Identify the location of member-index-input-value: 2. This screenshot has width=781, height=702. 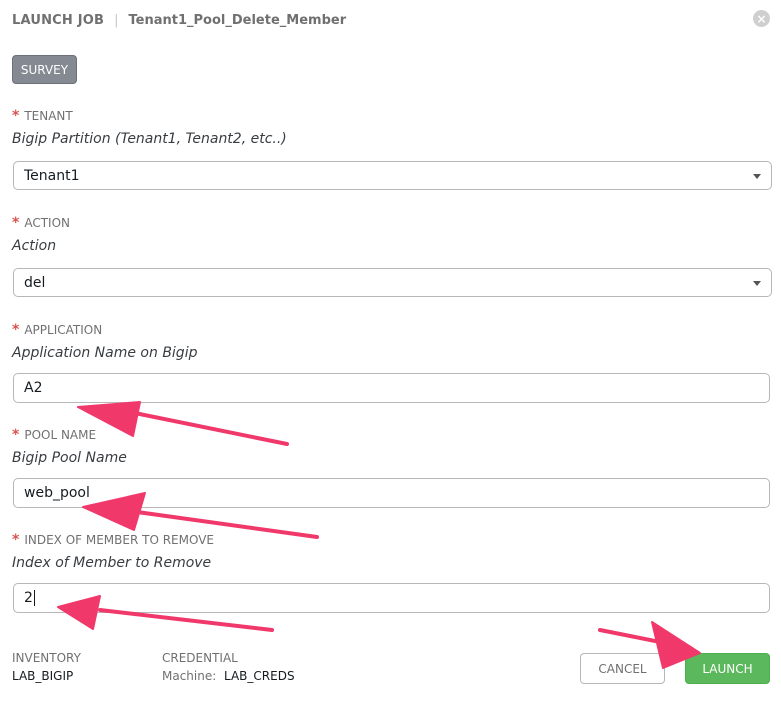
(28, 598).